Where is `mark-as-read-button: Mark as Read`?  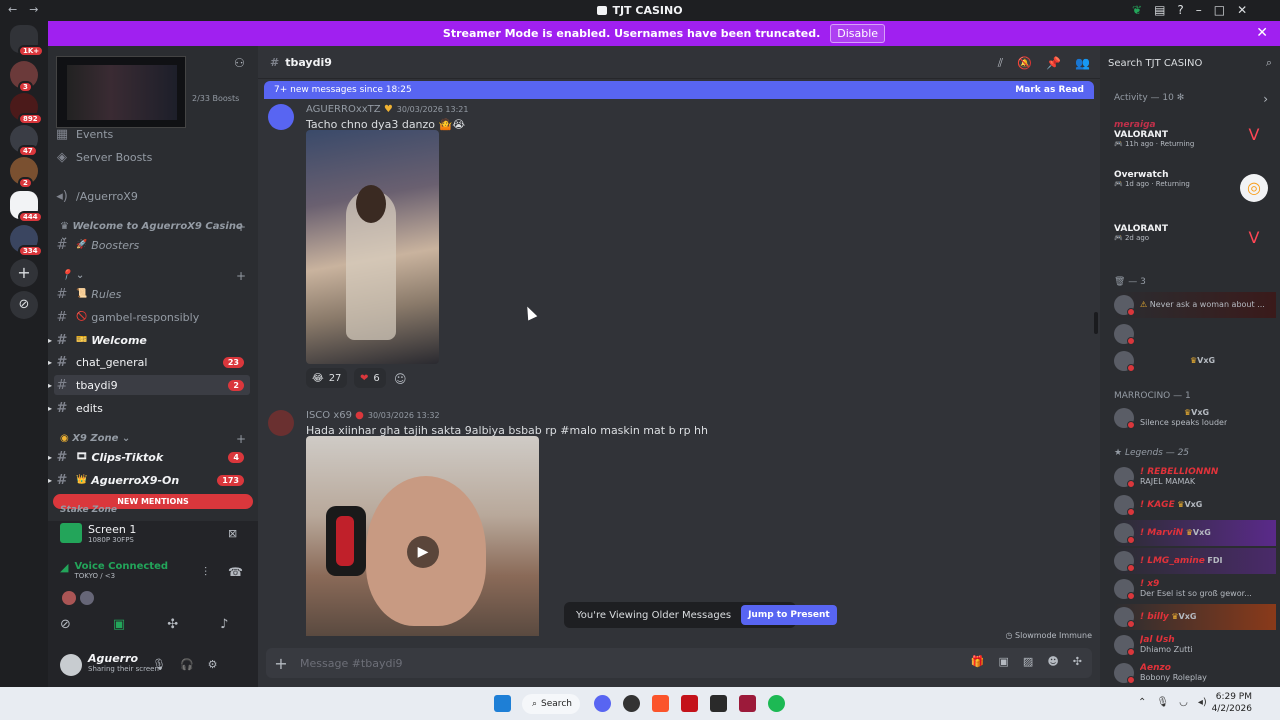
mark-as-read-button: Mark as Read is located at coordinates (1049, 90).